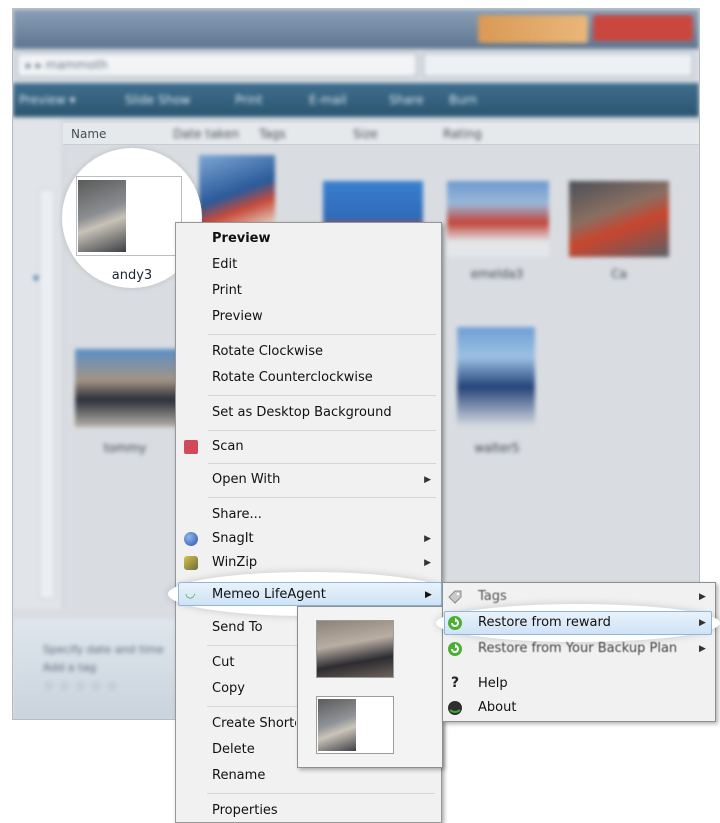 The height and width of the screenshot is (823, 720). Describe the element at coordinates (302, 412) in the screenshot. I see `menu-item-set-desktop-background: Set as Desktop Background` at that location.